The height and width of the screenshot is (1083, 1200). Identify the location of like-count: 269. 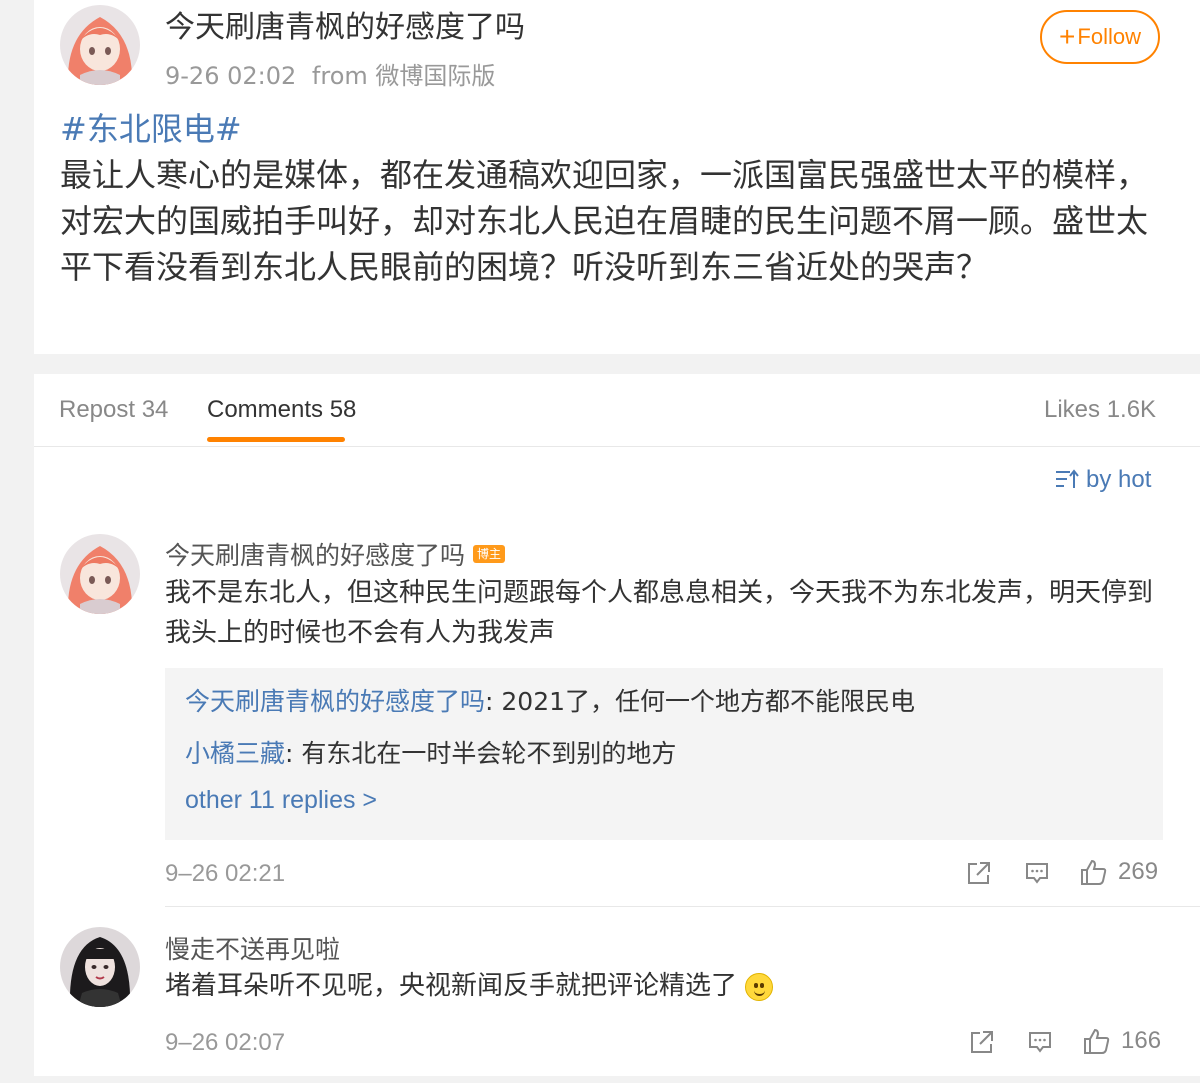
(1138, 871).